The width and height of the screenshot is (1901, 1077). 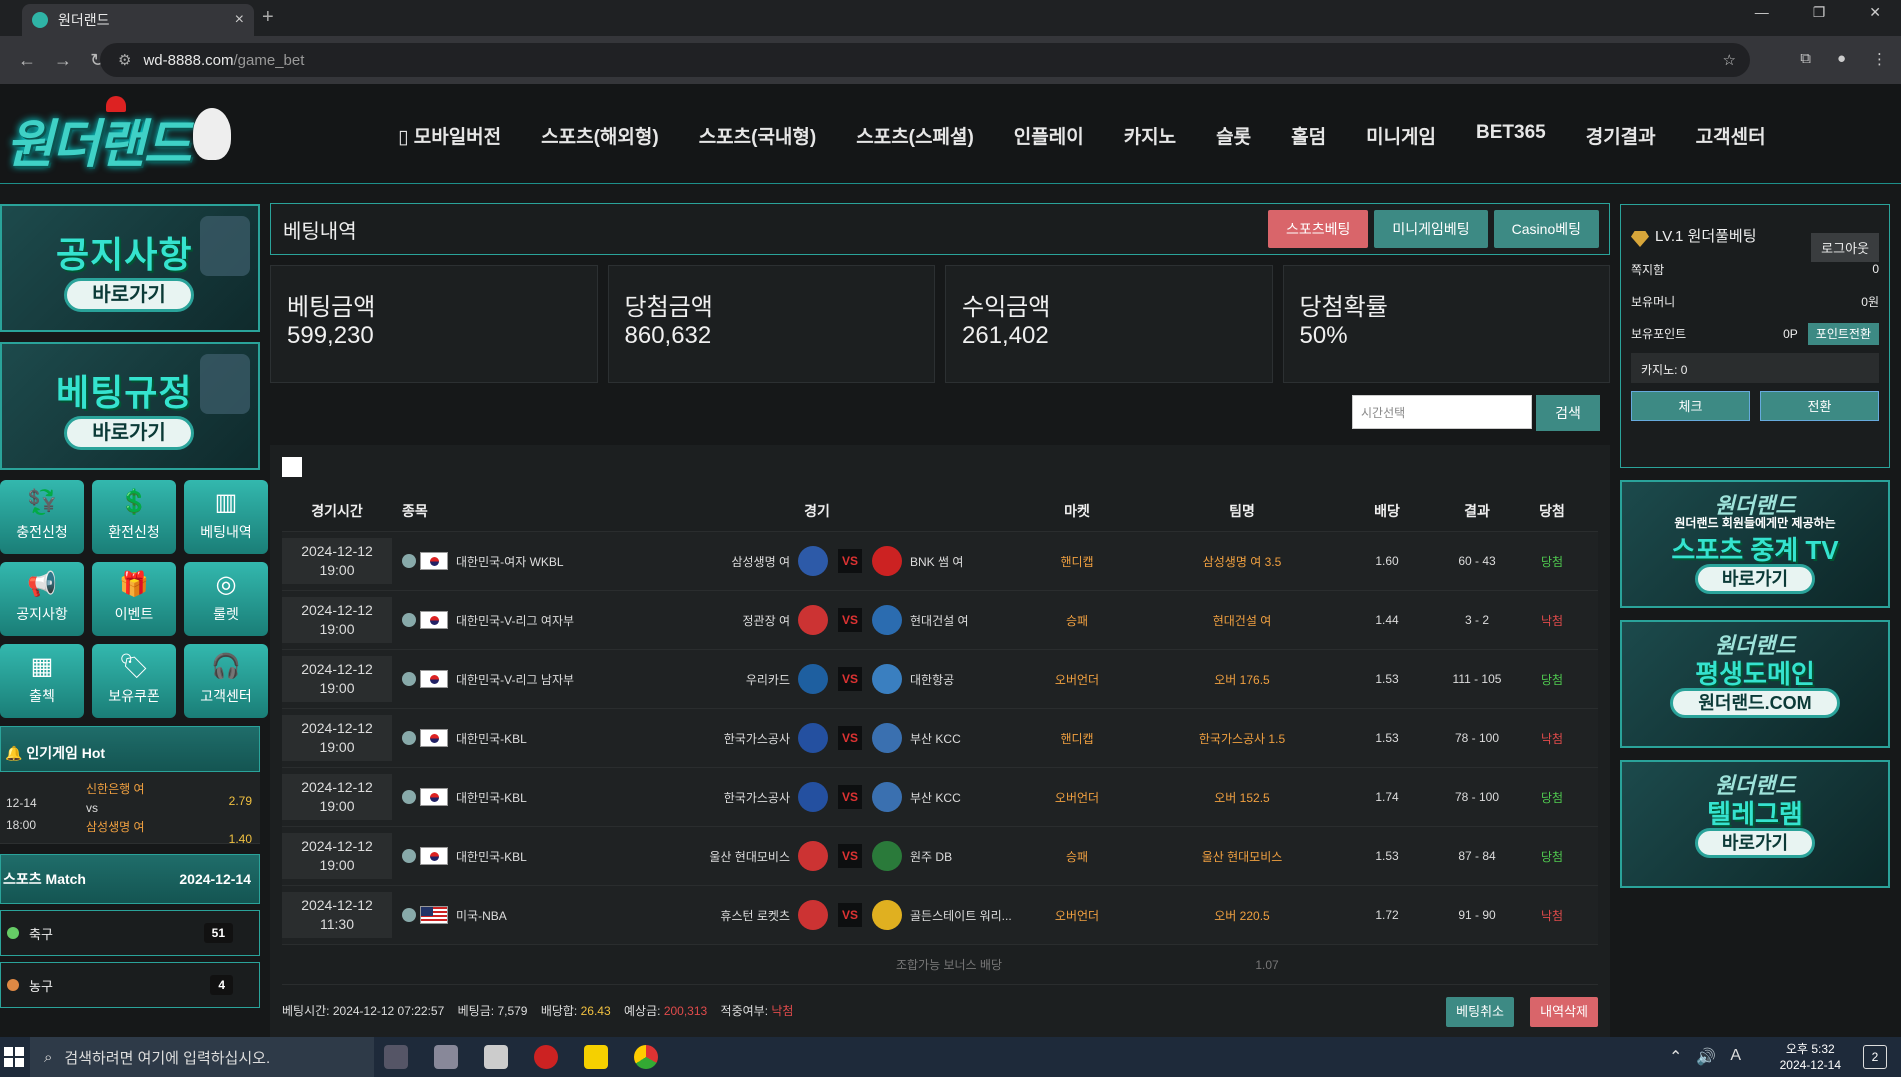 What do you see at coordinates (939, 620) in the screenshot?
I see `row-away-team: 현대건설 여` at bounding box center [939, 620].